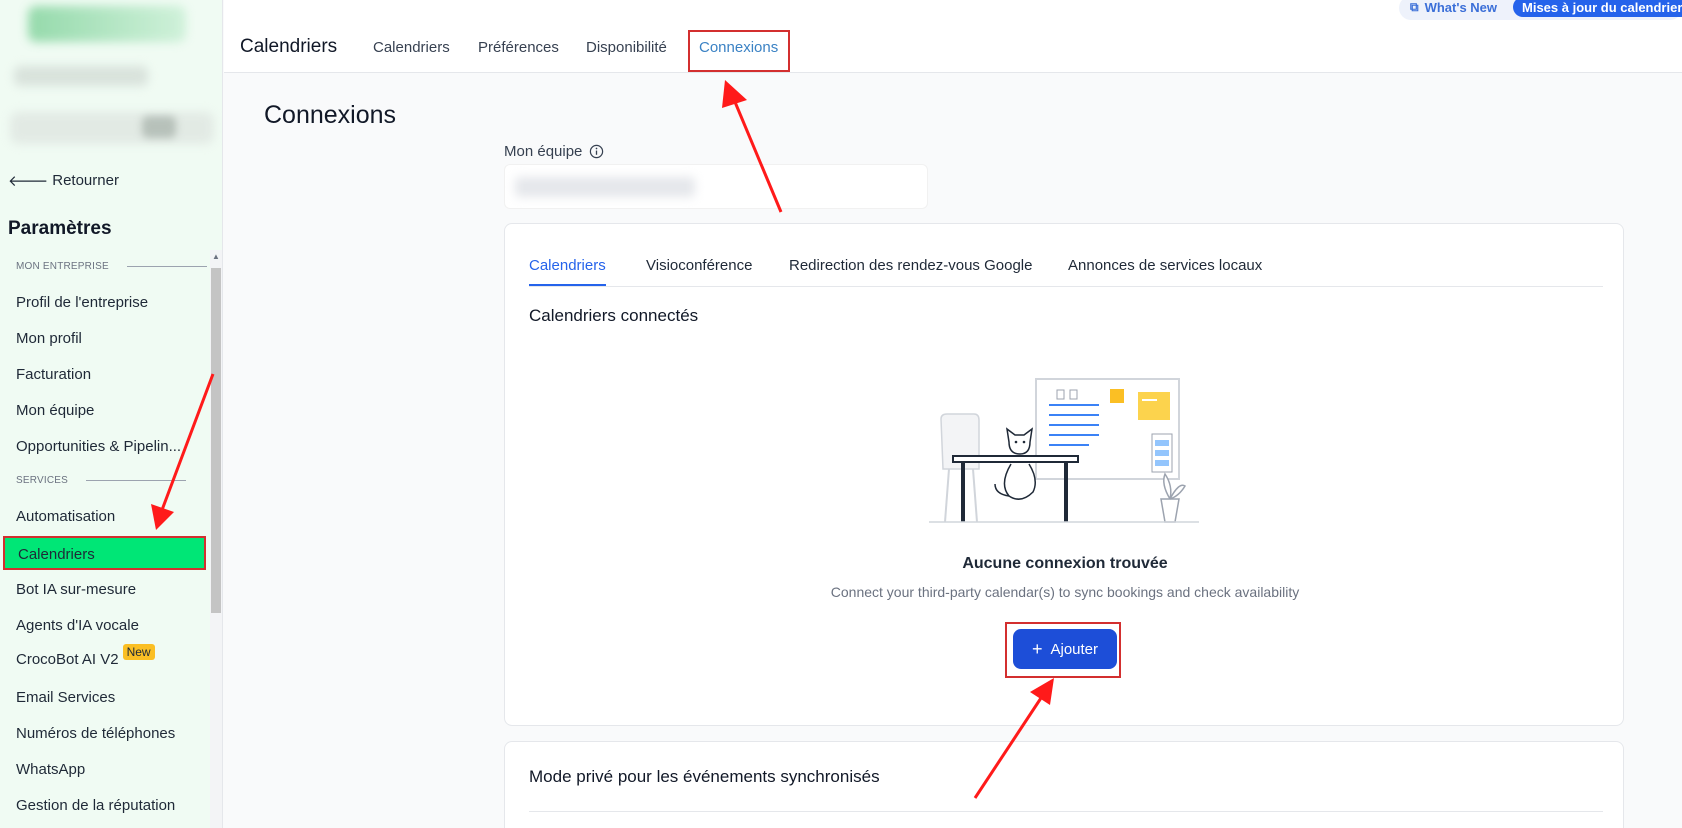 This screenshot has width=1682, height=828. What do you see at coordinates (104, 553) in the screenshot?
I see `sidebar-item-calendars: Calendriers` at bounding box center [104, 553].